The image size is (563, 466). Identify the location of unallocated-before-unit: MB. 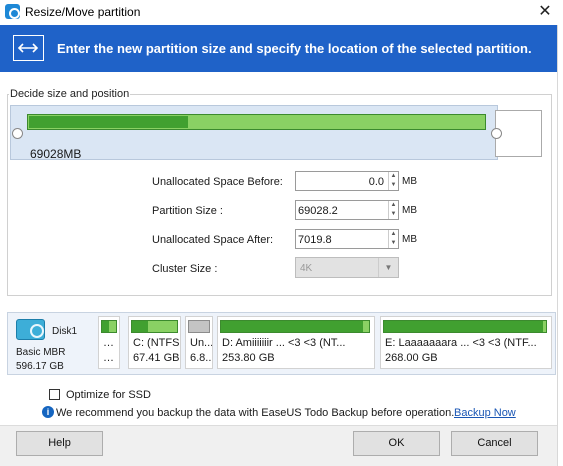
(409, 181).